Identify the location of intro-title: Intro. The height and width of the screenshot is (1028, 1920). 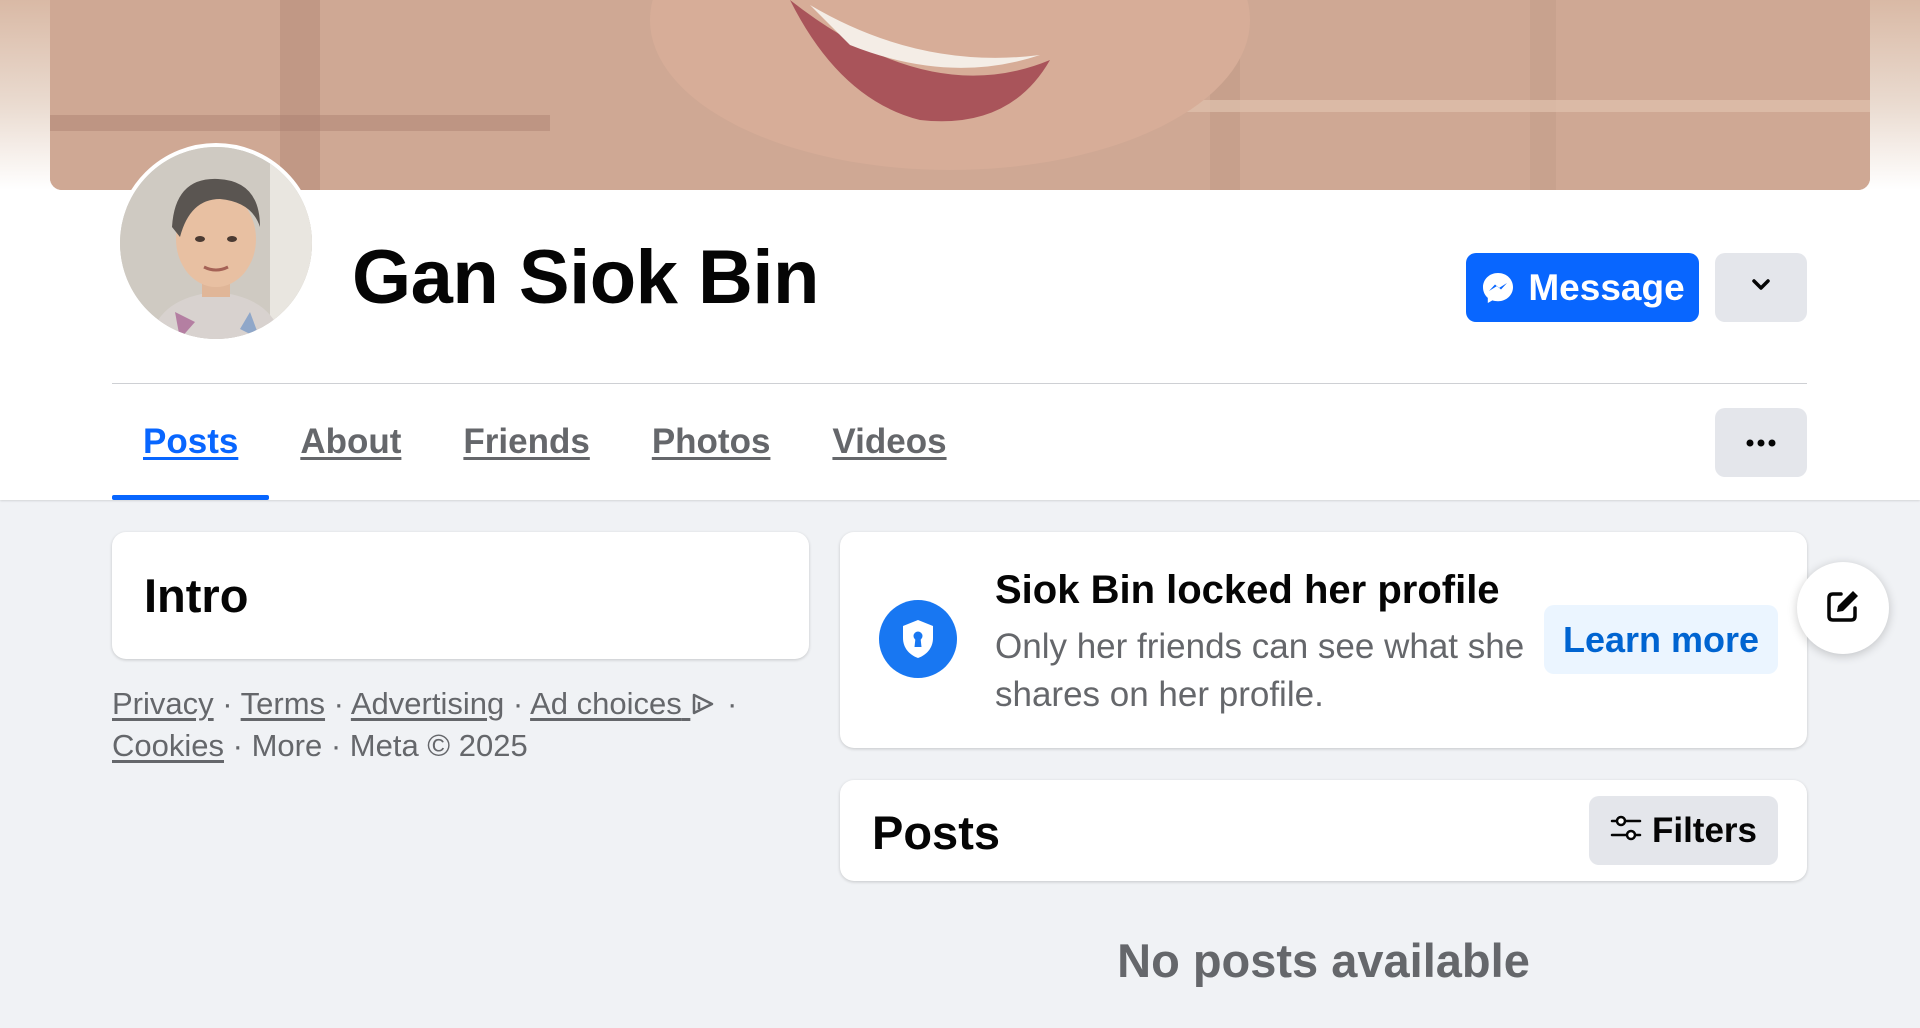
(196, 595).